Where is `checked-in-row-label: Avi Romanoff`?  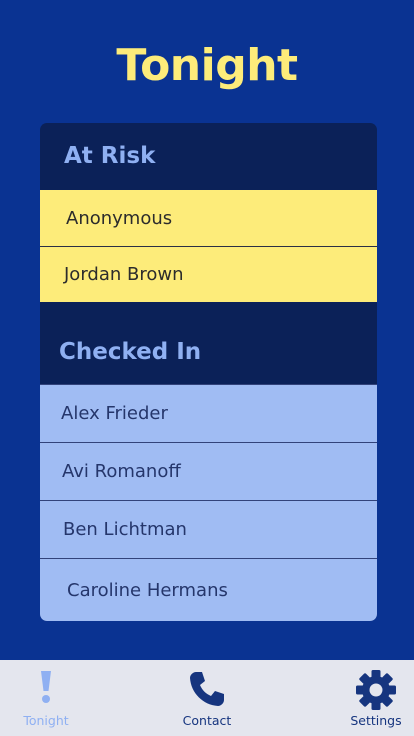 checked-in-row-label: Avi Romanoff is located at coordinates (121, 471).